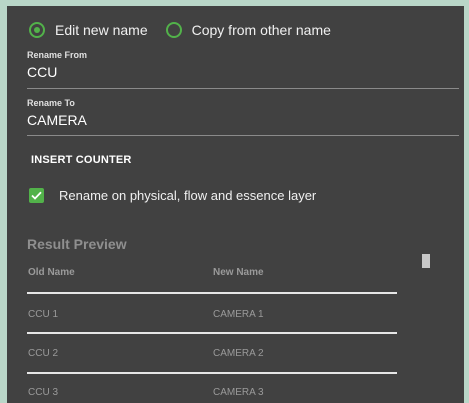 The width and height of the screenshot is (469, 403). I want to click on rename-to-field: Rename To CAMERA, so click(243, 117).